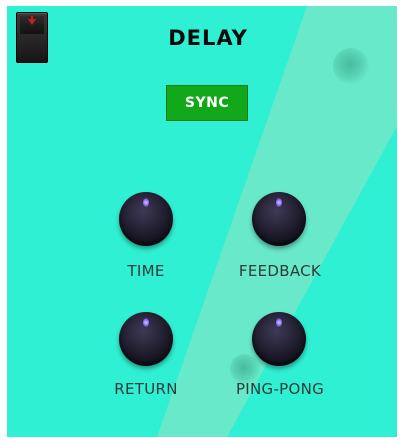 This screenshot has width=402, height=443. What do you see at coordinates (280, 389) in the screenshot?
I see `ping-pong-knob-label: PING-PONG` at bounding box center [280, 389].